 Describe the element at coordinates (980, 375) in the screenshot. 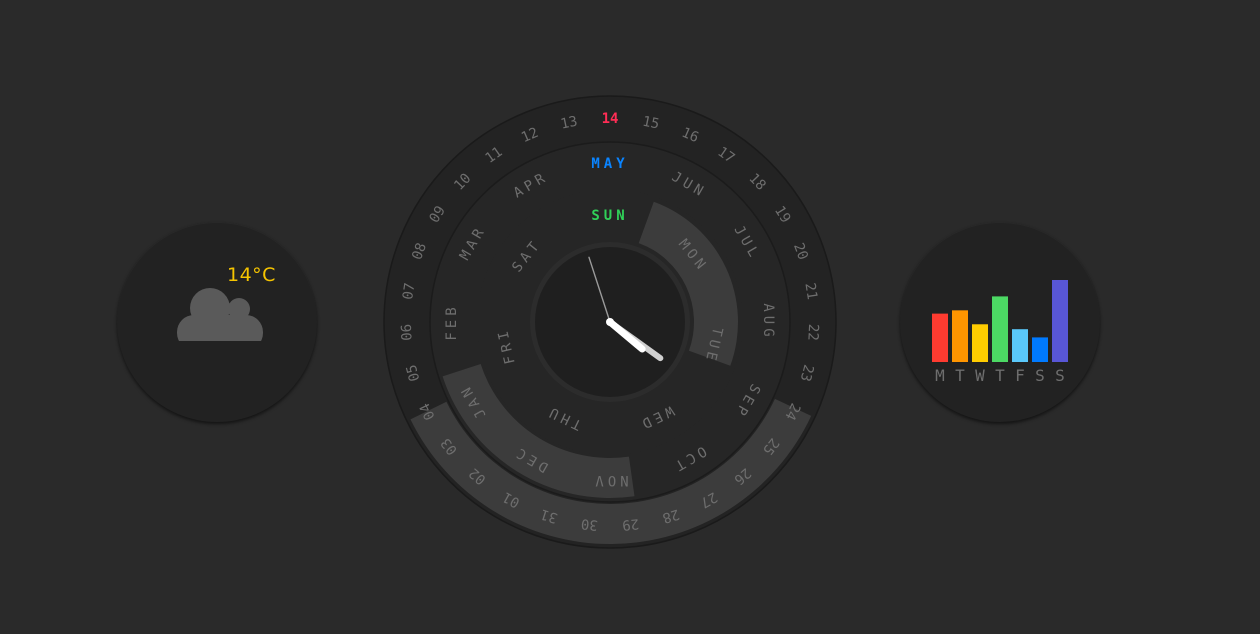

I see `stats-day-label: W` at that location.